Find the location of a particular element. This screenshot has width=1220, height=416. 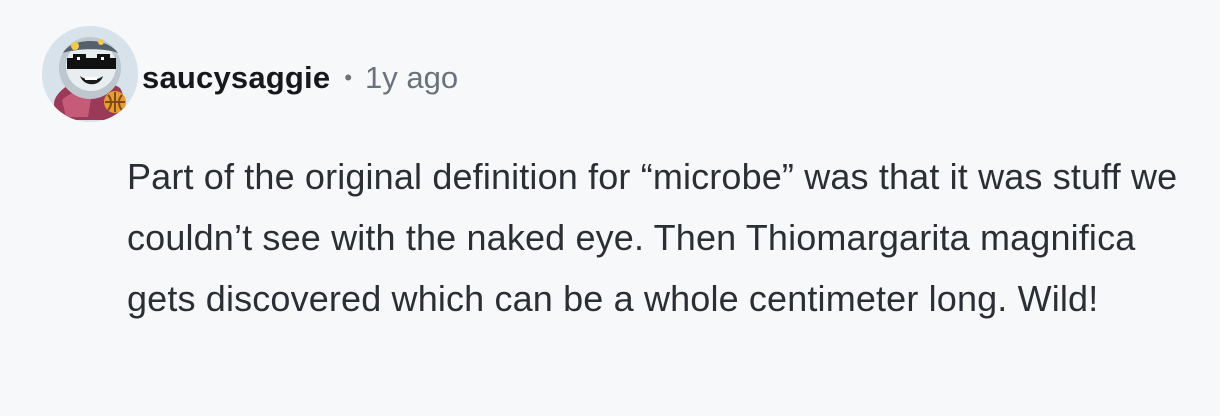

comment-timestamp: 1y ago is located at coordinates (411, 78).